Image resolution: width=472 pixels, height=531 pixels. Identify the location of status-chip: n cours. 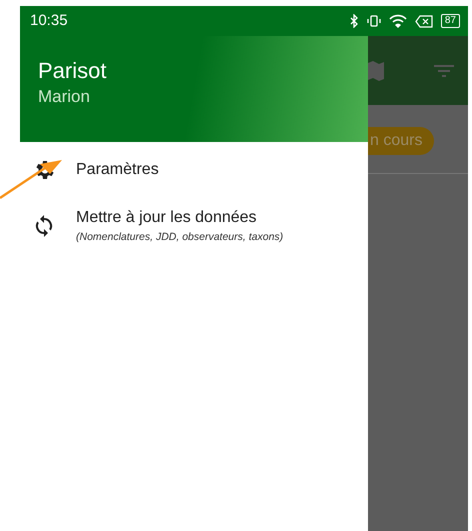
(401, 141).